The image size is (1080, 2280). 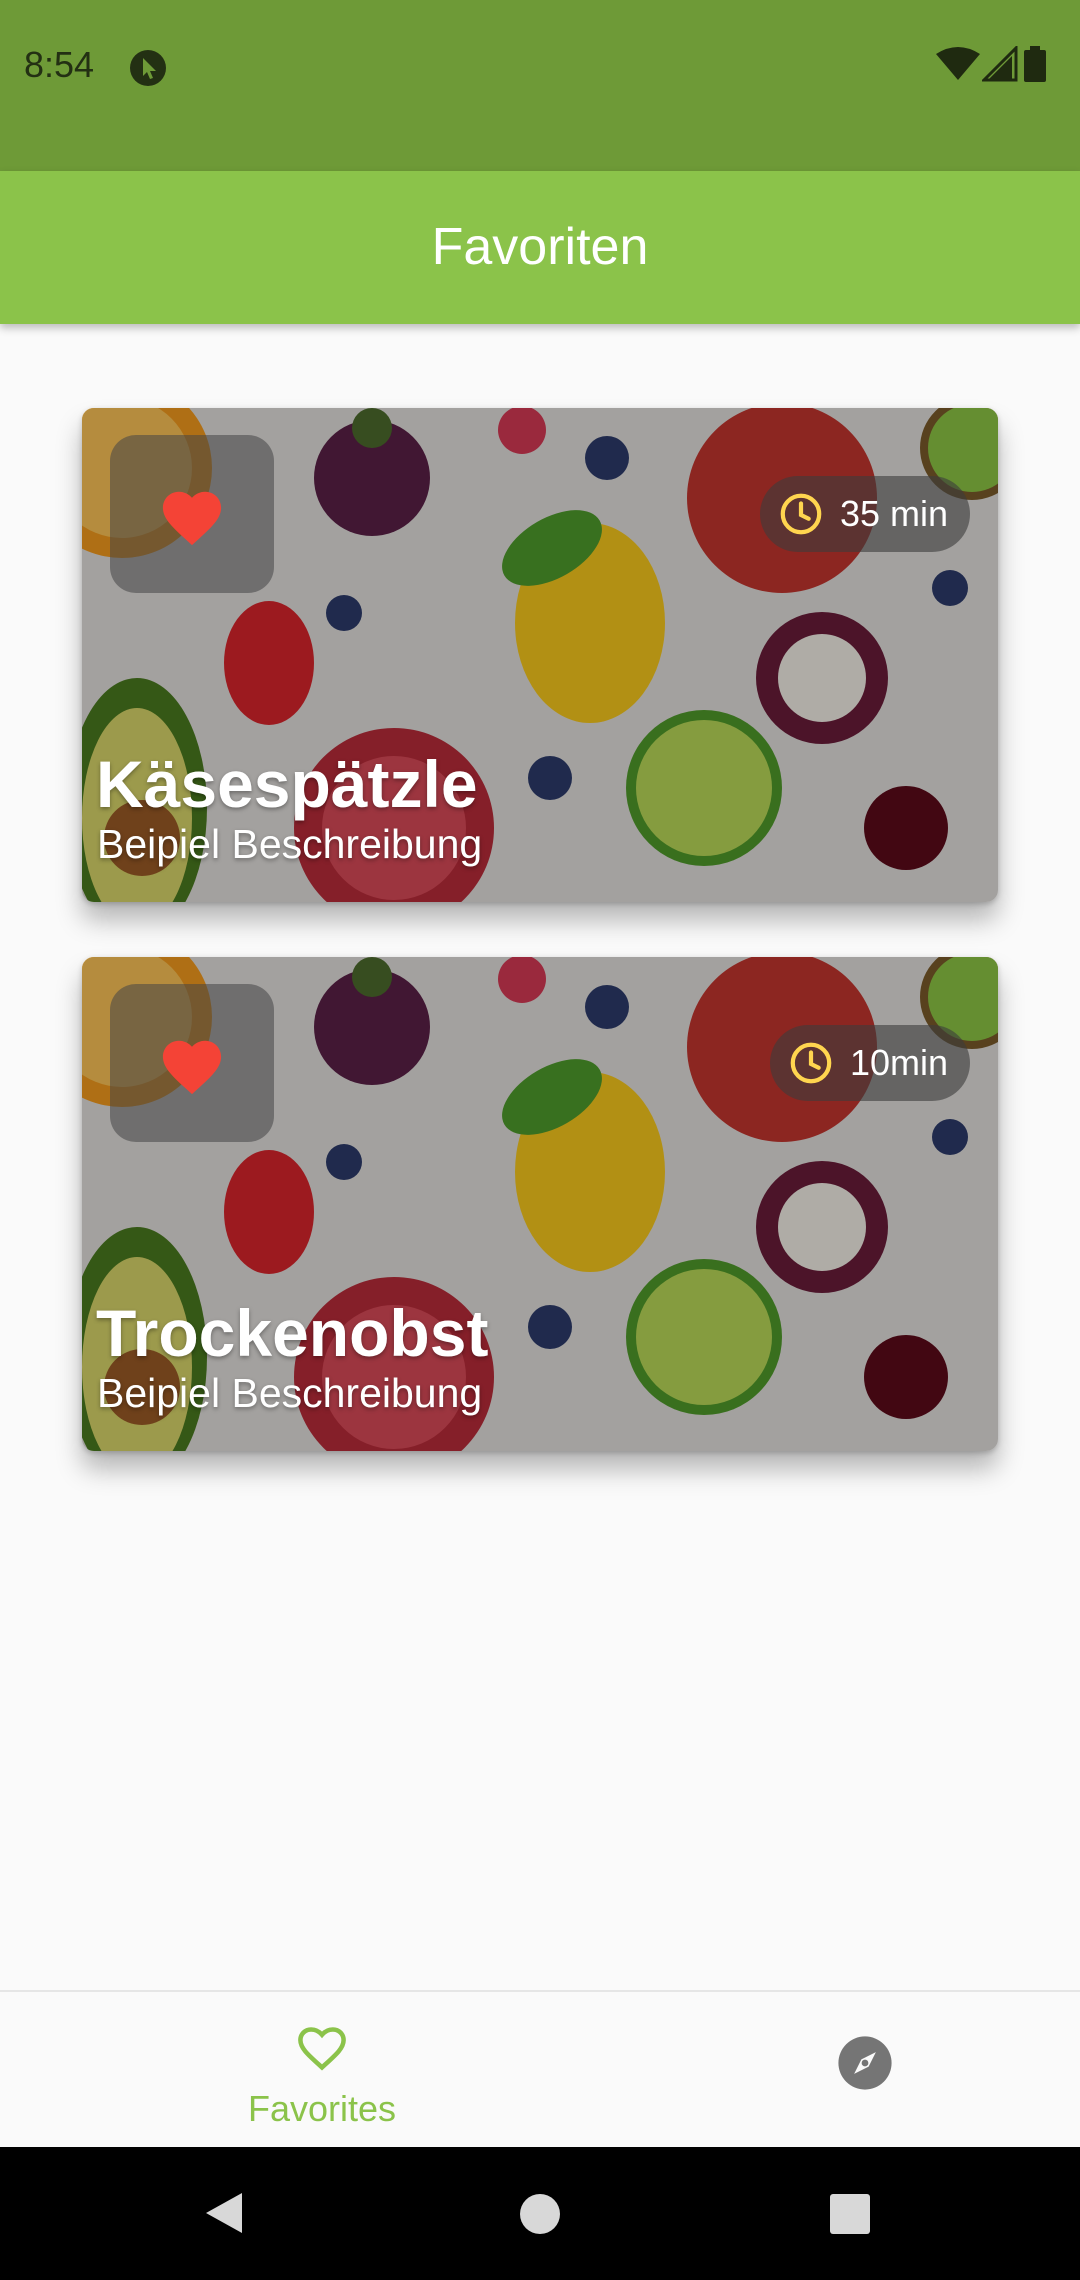 I want to click on cooking-time: 10min, so click(x=898, y=1062).